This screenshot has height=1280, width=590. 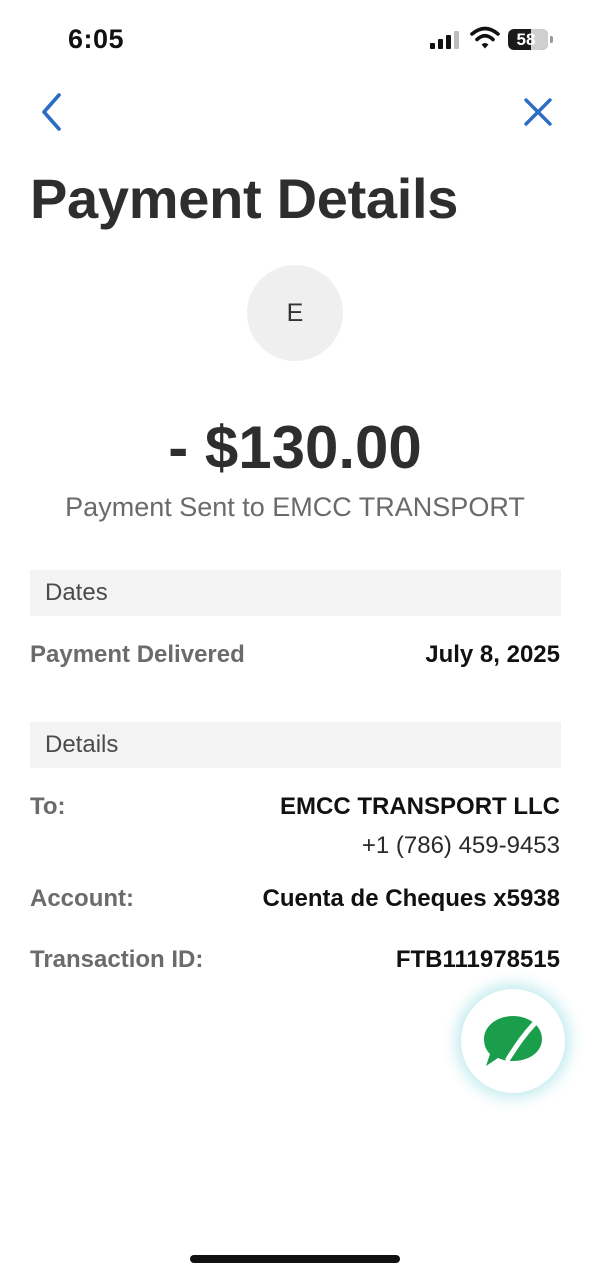 What do you see at coordinates (295, 313) in the screenshot?
I see `payee-avatar: E` at bounding box center [295, 313].